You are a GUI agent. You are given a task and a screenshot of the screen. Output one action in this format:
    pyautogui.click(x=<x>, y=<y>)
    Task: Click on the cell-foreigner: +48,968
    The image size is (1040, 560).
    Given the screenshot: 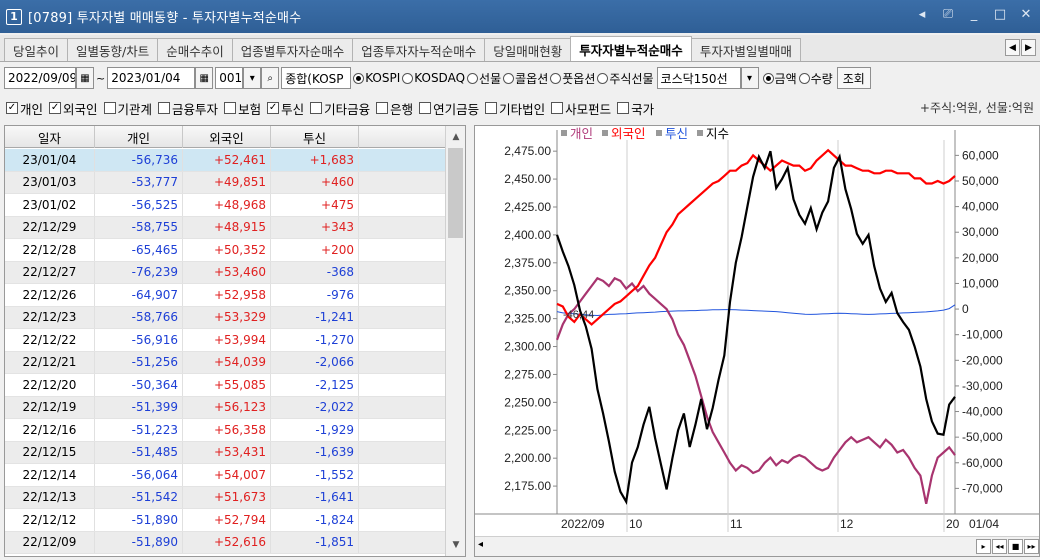 What is the action you would take?
    pyautogui.click(x=227, y=205)
    